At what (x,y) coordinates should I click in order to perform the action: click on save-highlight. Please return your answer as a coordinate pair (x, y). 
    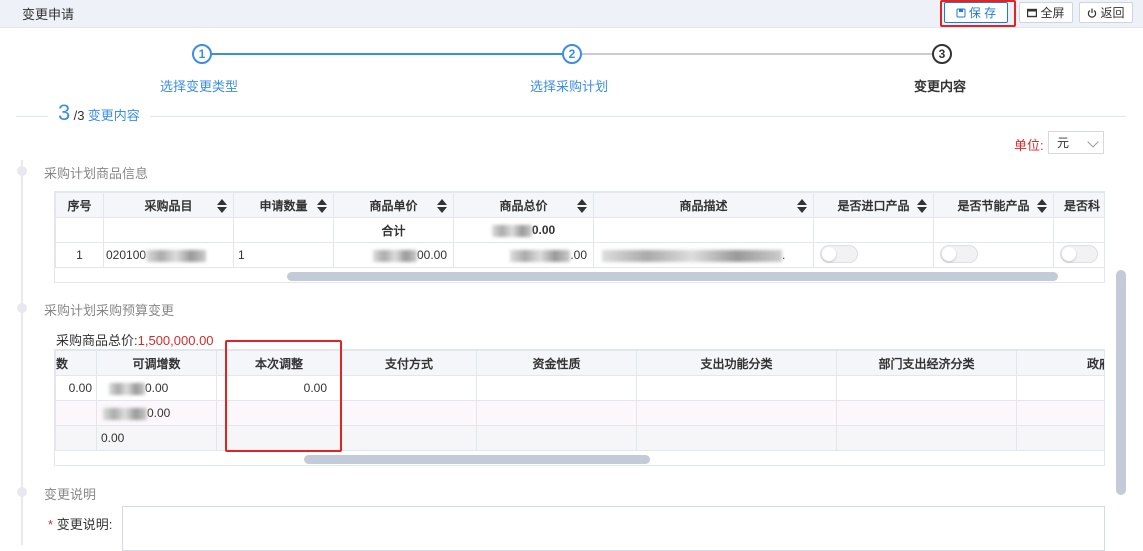
    Looking at the image, I should click on (978, 13).